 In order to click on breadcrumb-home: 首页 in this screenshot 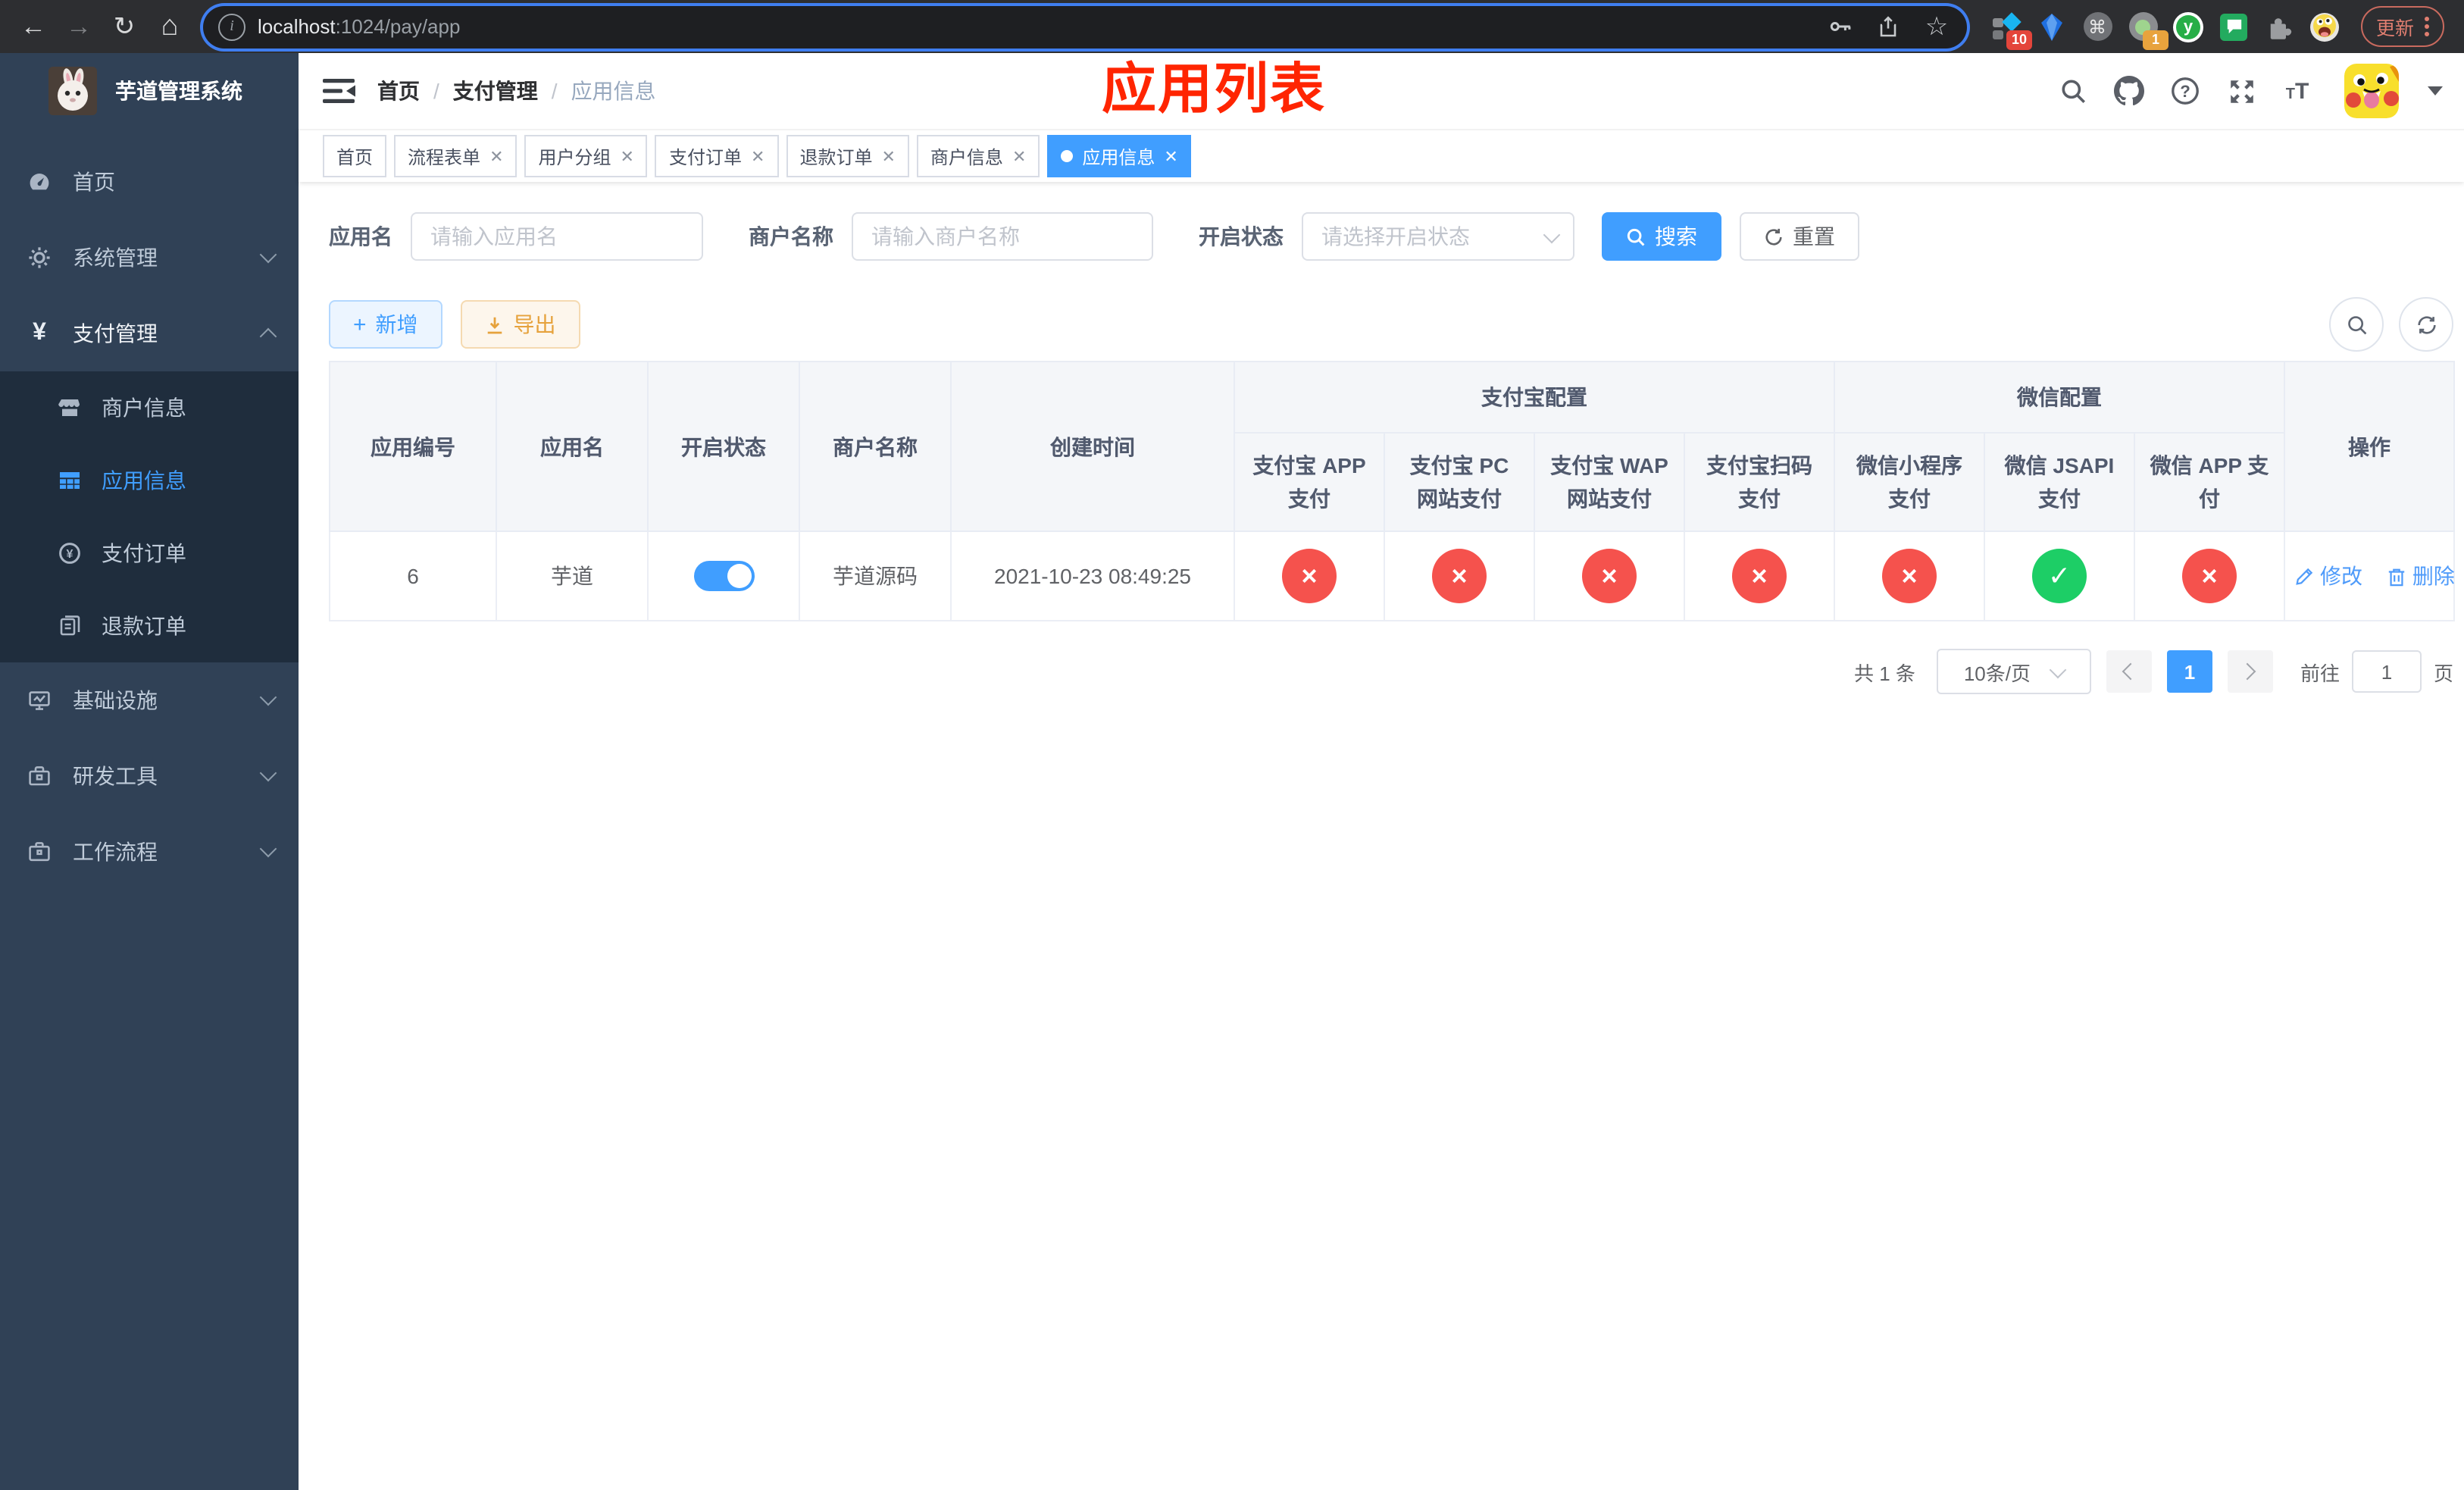, I will do `click(398, 91)`.